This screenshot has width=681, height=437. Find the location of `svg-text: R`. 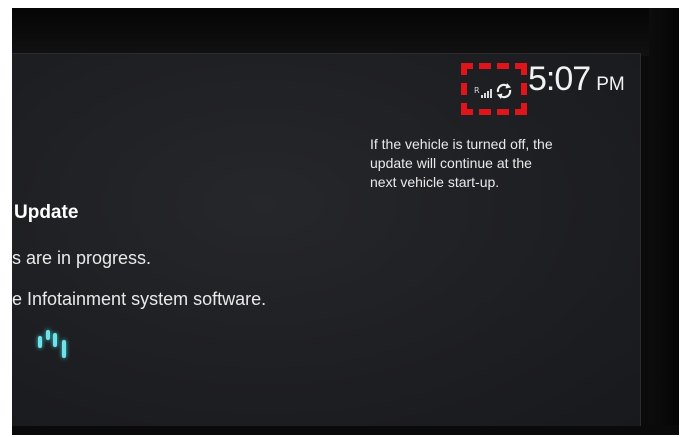

svg-text: R is located at coordinates (477, 90).